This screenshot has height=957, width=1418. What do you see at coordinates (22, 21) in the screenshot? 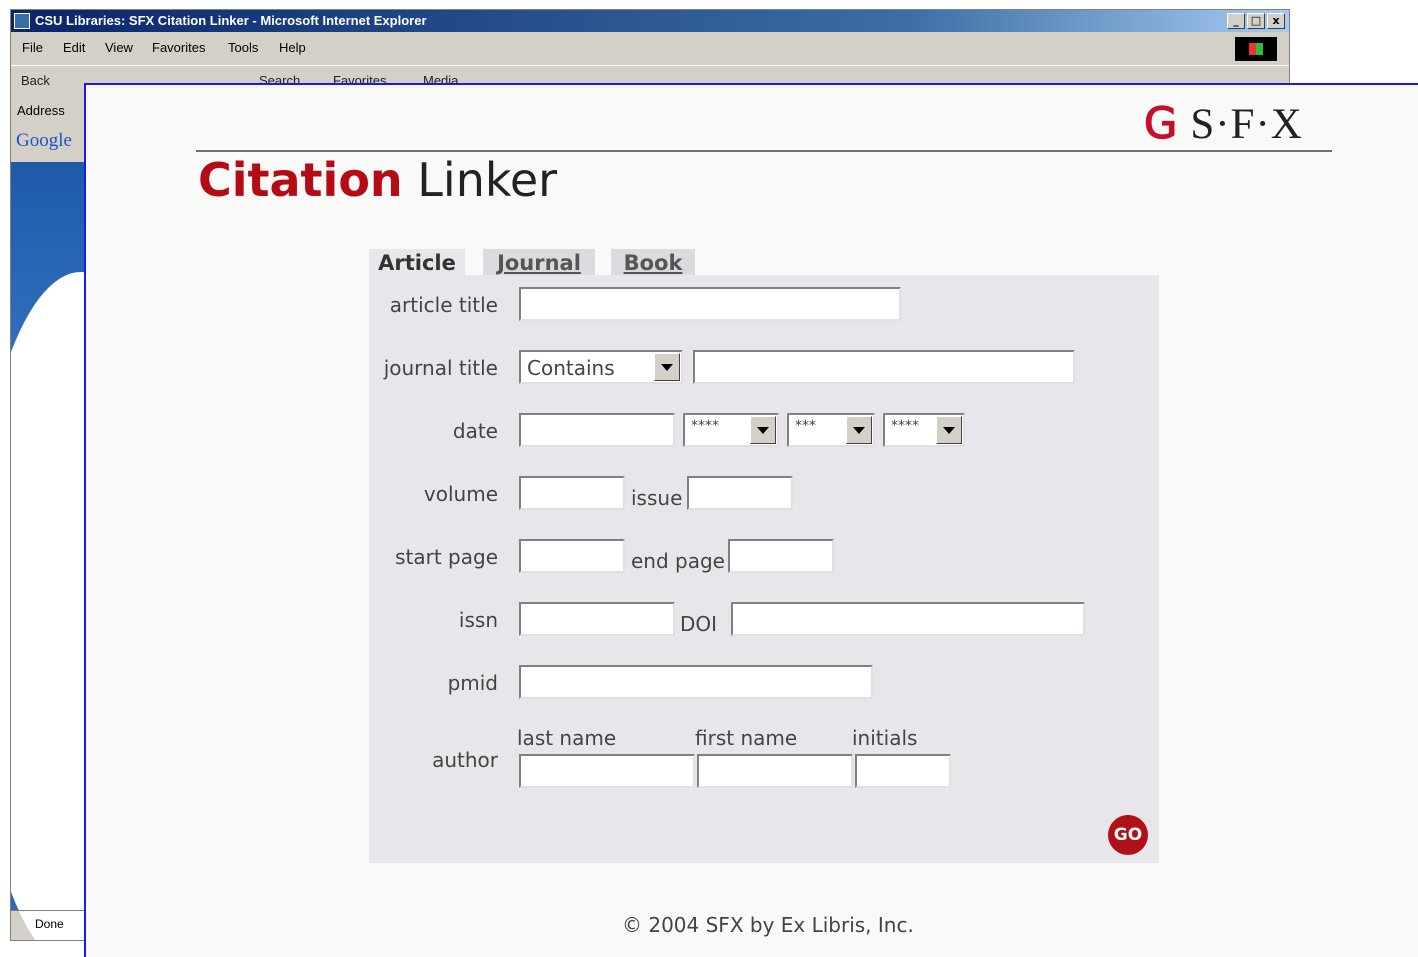
I see `ie-app-icon` at bounding box center [22, 21].